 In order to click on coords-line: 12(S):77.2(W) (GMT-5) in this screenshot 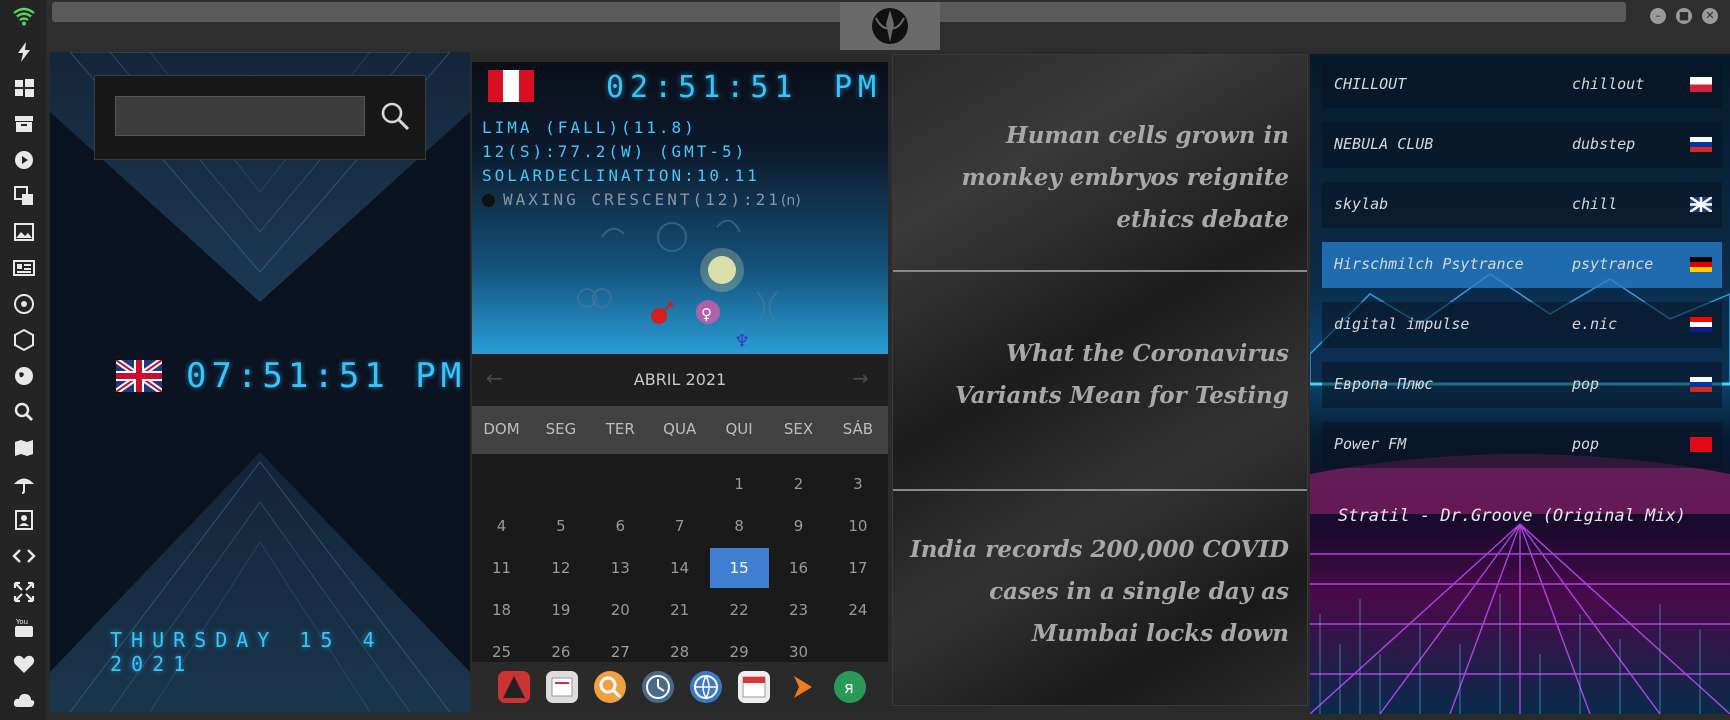, I will do `click(615, 151)`.